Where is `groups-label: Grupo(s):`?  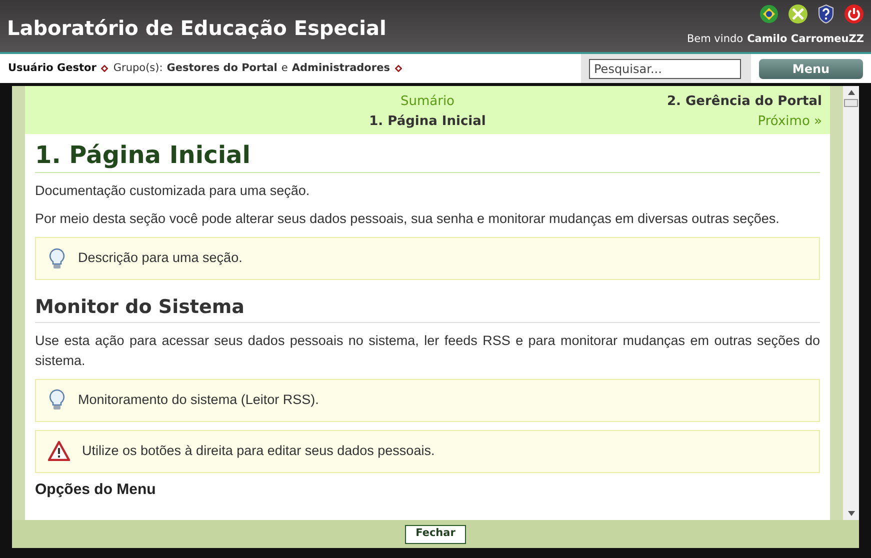 groups-label: Grupo(s): is located at coordinates (138, 68).